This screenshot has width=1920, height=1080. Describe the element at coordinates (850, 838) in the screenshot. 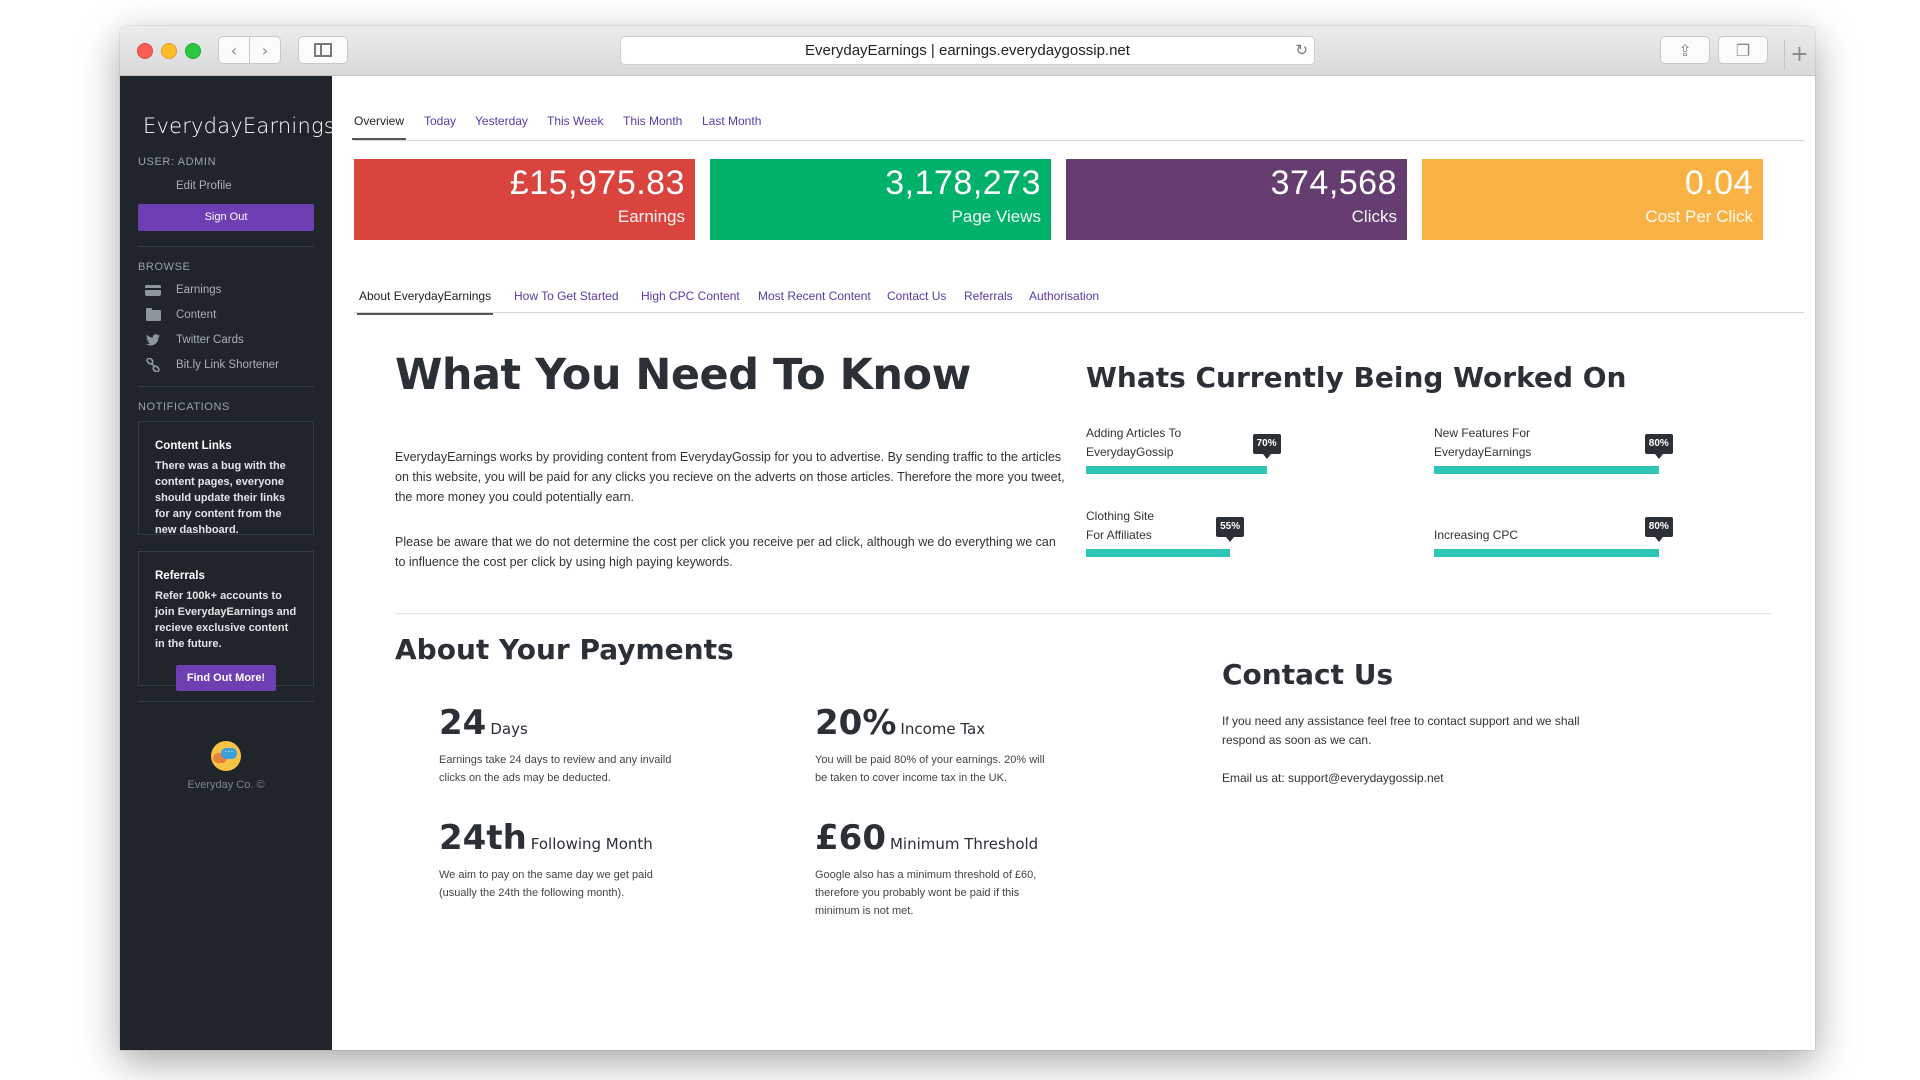

I see `fact-number: £60` at that location.